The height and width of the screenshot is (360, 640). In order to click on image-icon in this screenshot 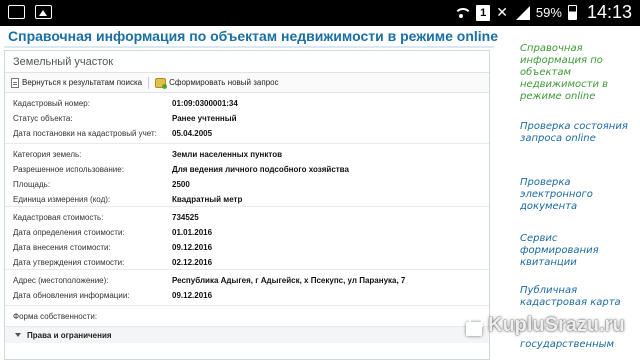, I will do `click(43, 12)`.